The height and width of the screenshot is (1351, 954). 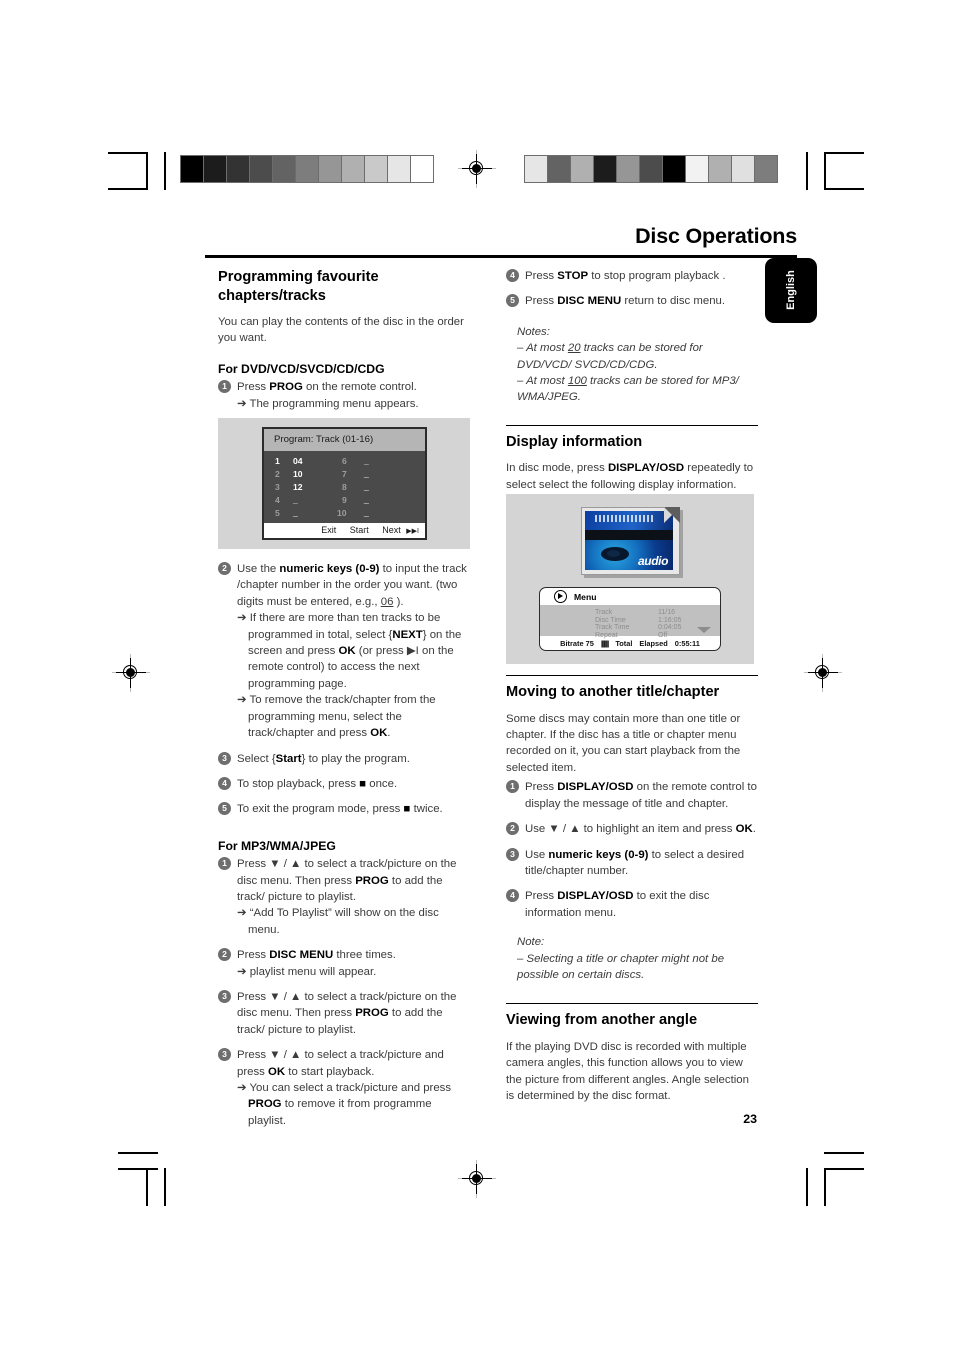 I want to click on crop-mark-bottom-right-v, so click(x=807, y=1187).